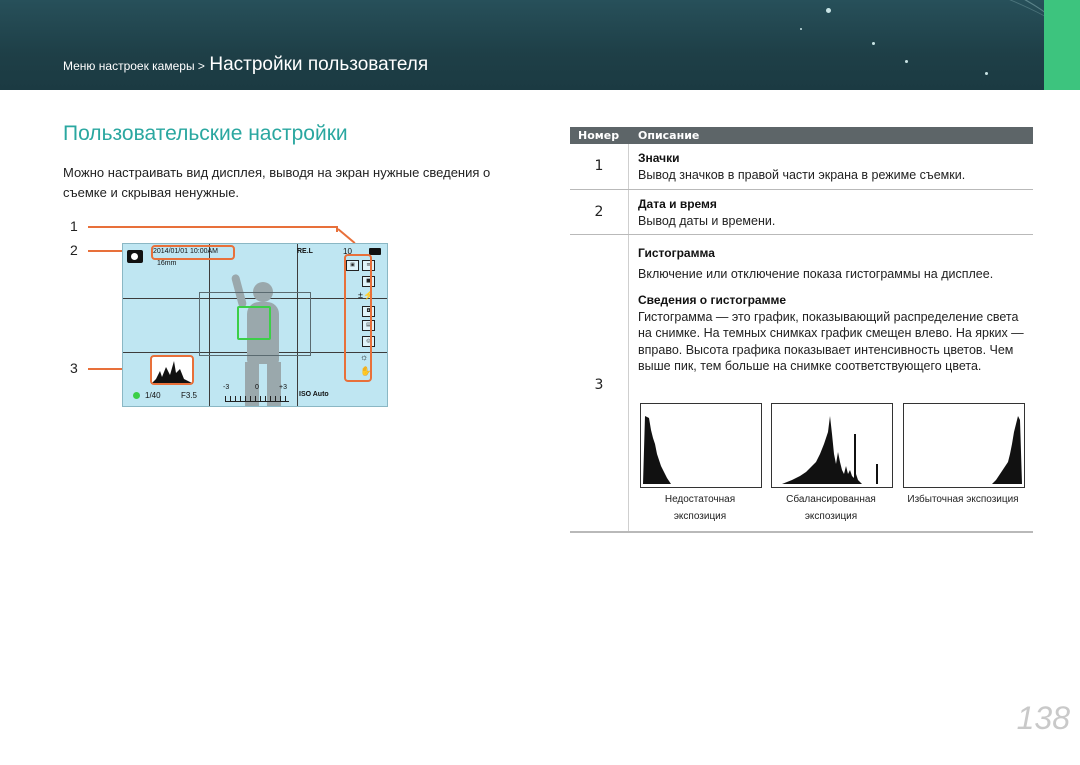 The width and height of the screenshot is (1080, 765). I want to click on histogram-caption-balanced: Сбалансированная экспозиция, so click(831, 508).